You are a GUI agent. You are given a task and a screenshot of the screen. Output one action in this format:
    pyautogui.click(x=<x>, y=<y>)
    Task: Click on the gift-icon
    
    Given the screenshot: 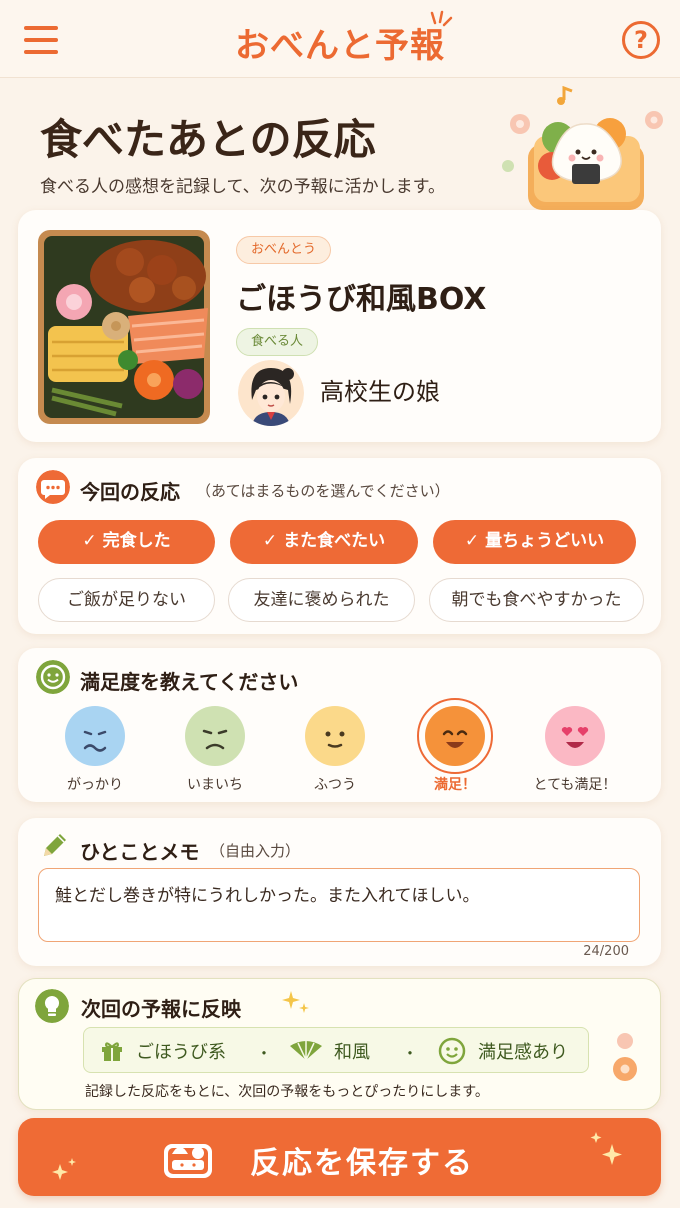 What is the action you would take?
    pyautogui.click(x=112, y=1051)
    